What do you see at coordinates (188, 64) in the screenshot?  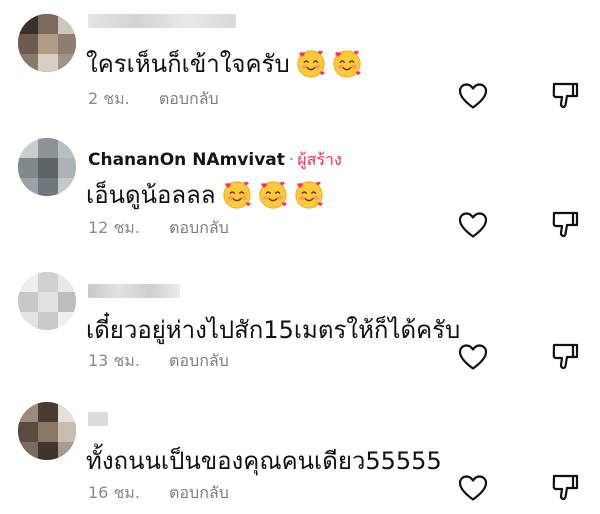 I see `comment-text-body: ใครเห็นก็เข้าใจครับ` at bounding box center [188, 64].